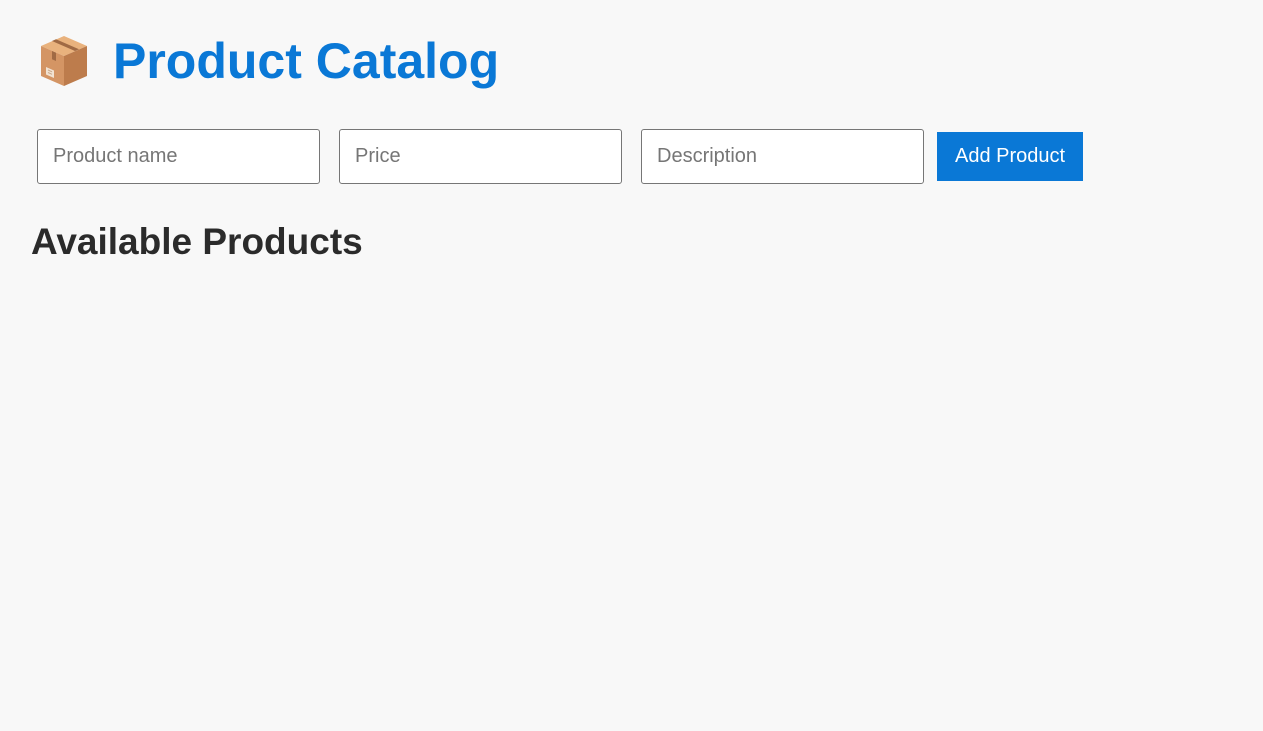 The height and width of the screenshot is (731, 1263). I want to click on product-name-input, so click(178, 156).